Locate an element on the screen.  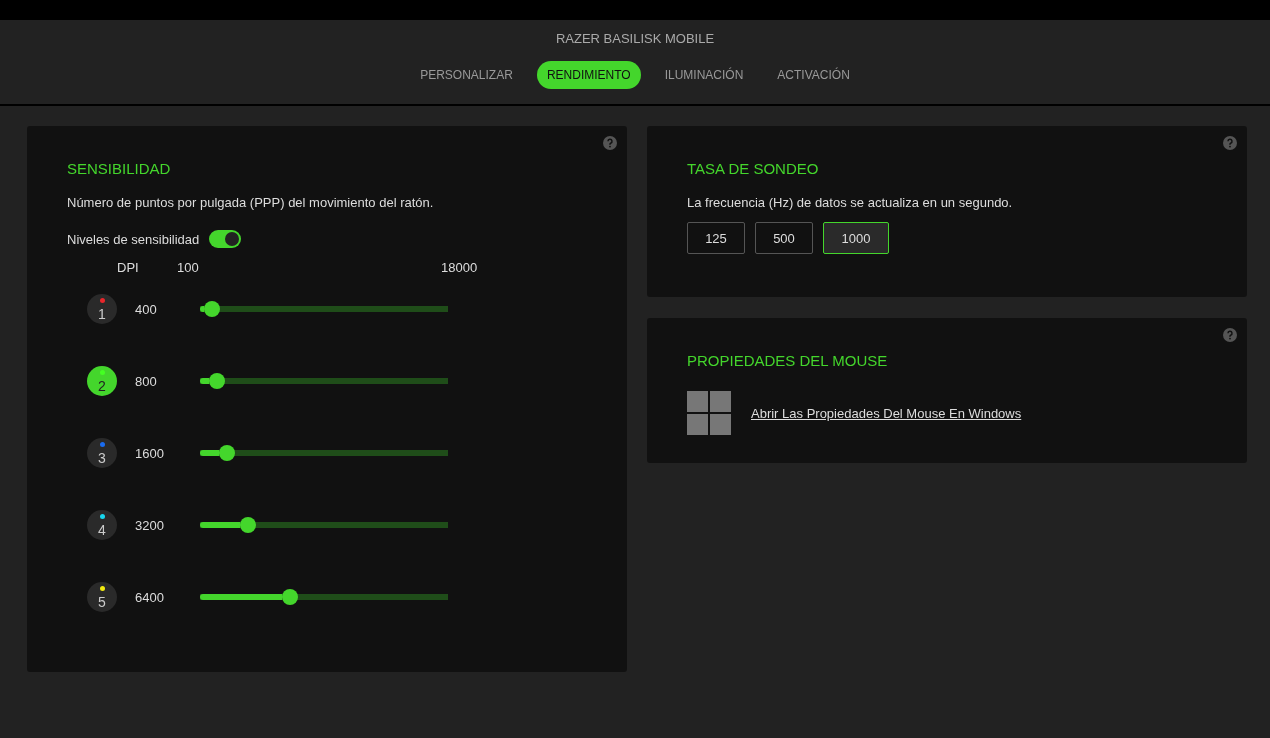
min-value: 100 is located at coordinates (188, 267).